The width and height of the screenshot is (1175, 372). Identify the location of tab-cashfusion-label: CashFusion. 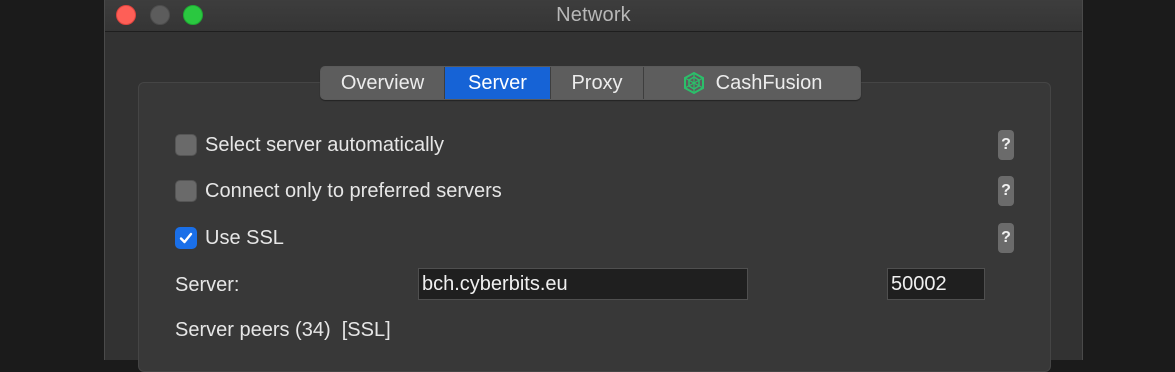
(769, 83).